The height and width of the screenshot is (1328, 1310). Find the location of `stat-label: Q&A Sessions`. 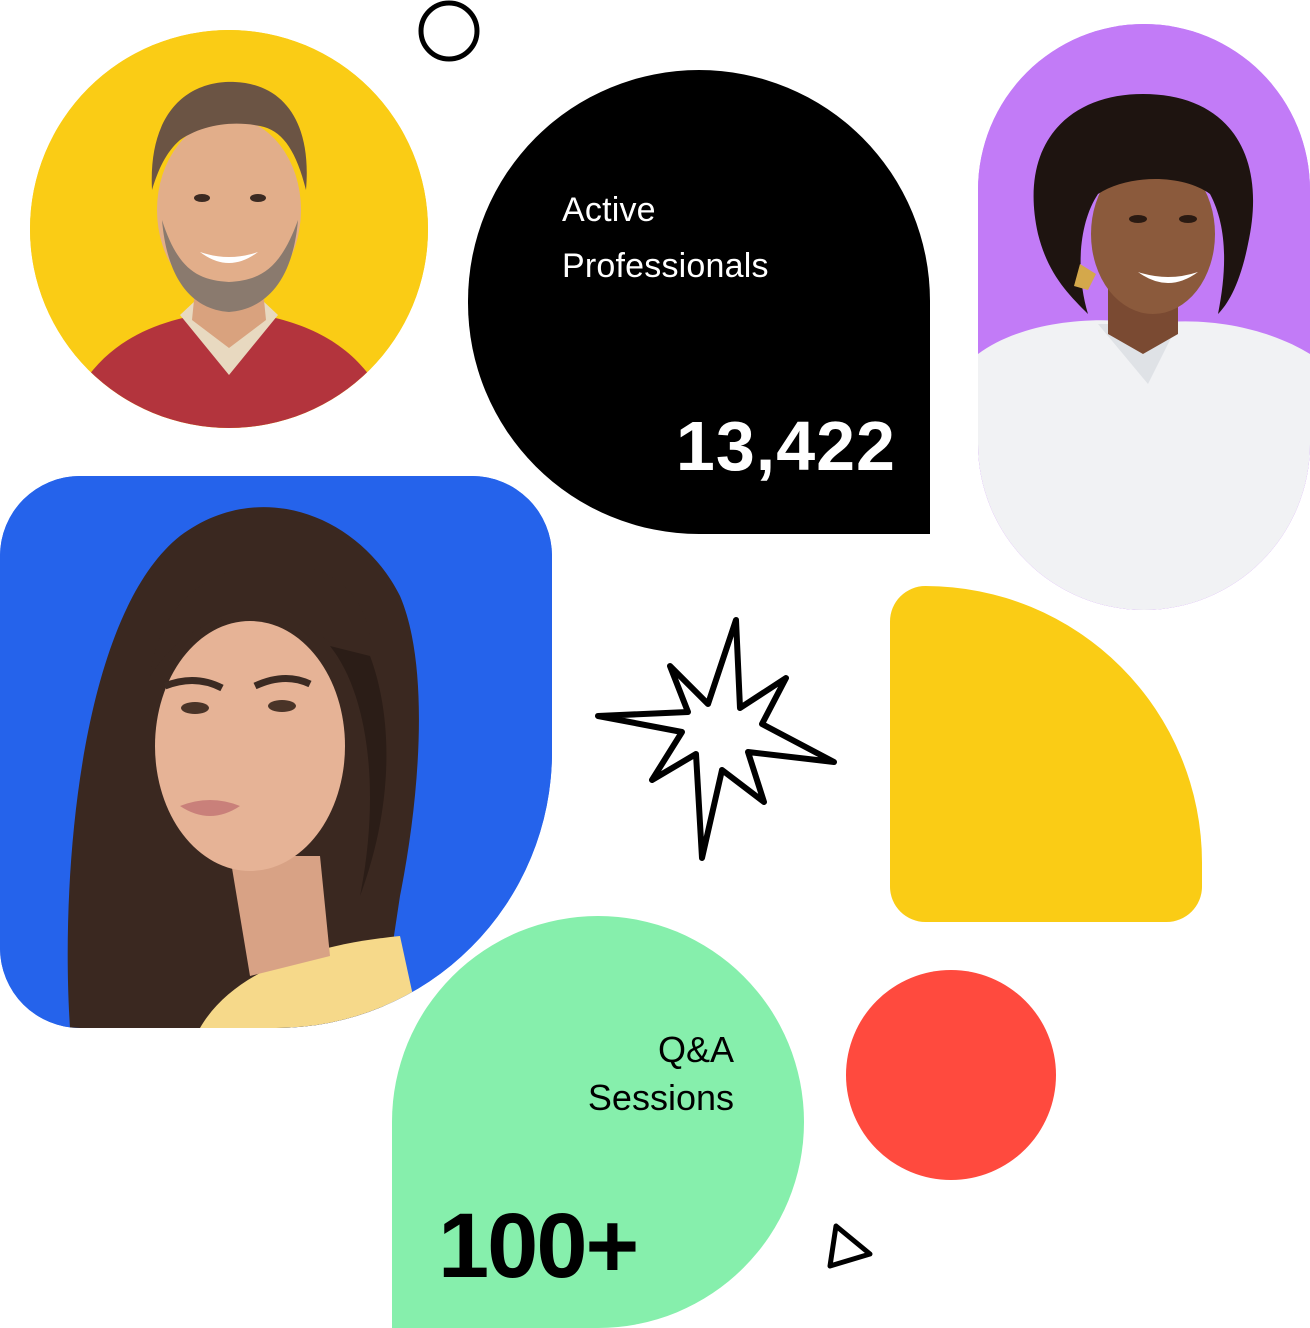

stat-label: Q&A Sessions is located at coordinates (661, 1074).